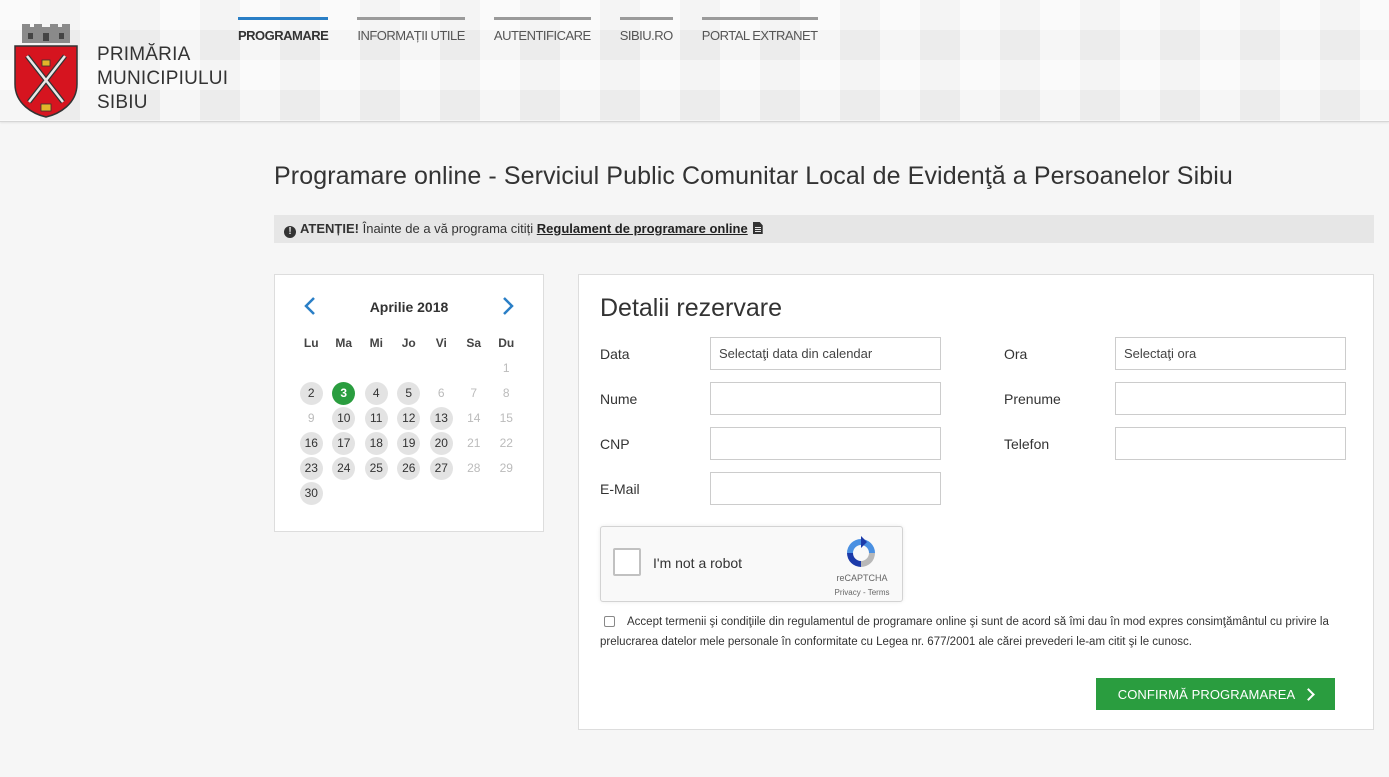 The width and height of the screenshot is (1389, 777). Describe the element at coordinates (311, 443) in the screenshot. I see `calendar-day: 16` at that location.